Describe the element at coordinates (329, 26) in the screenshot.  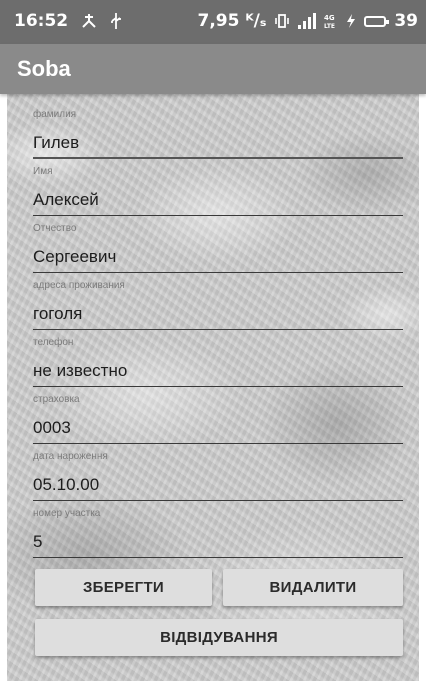
I see `svg-text: LTE` at that location.